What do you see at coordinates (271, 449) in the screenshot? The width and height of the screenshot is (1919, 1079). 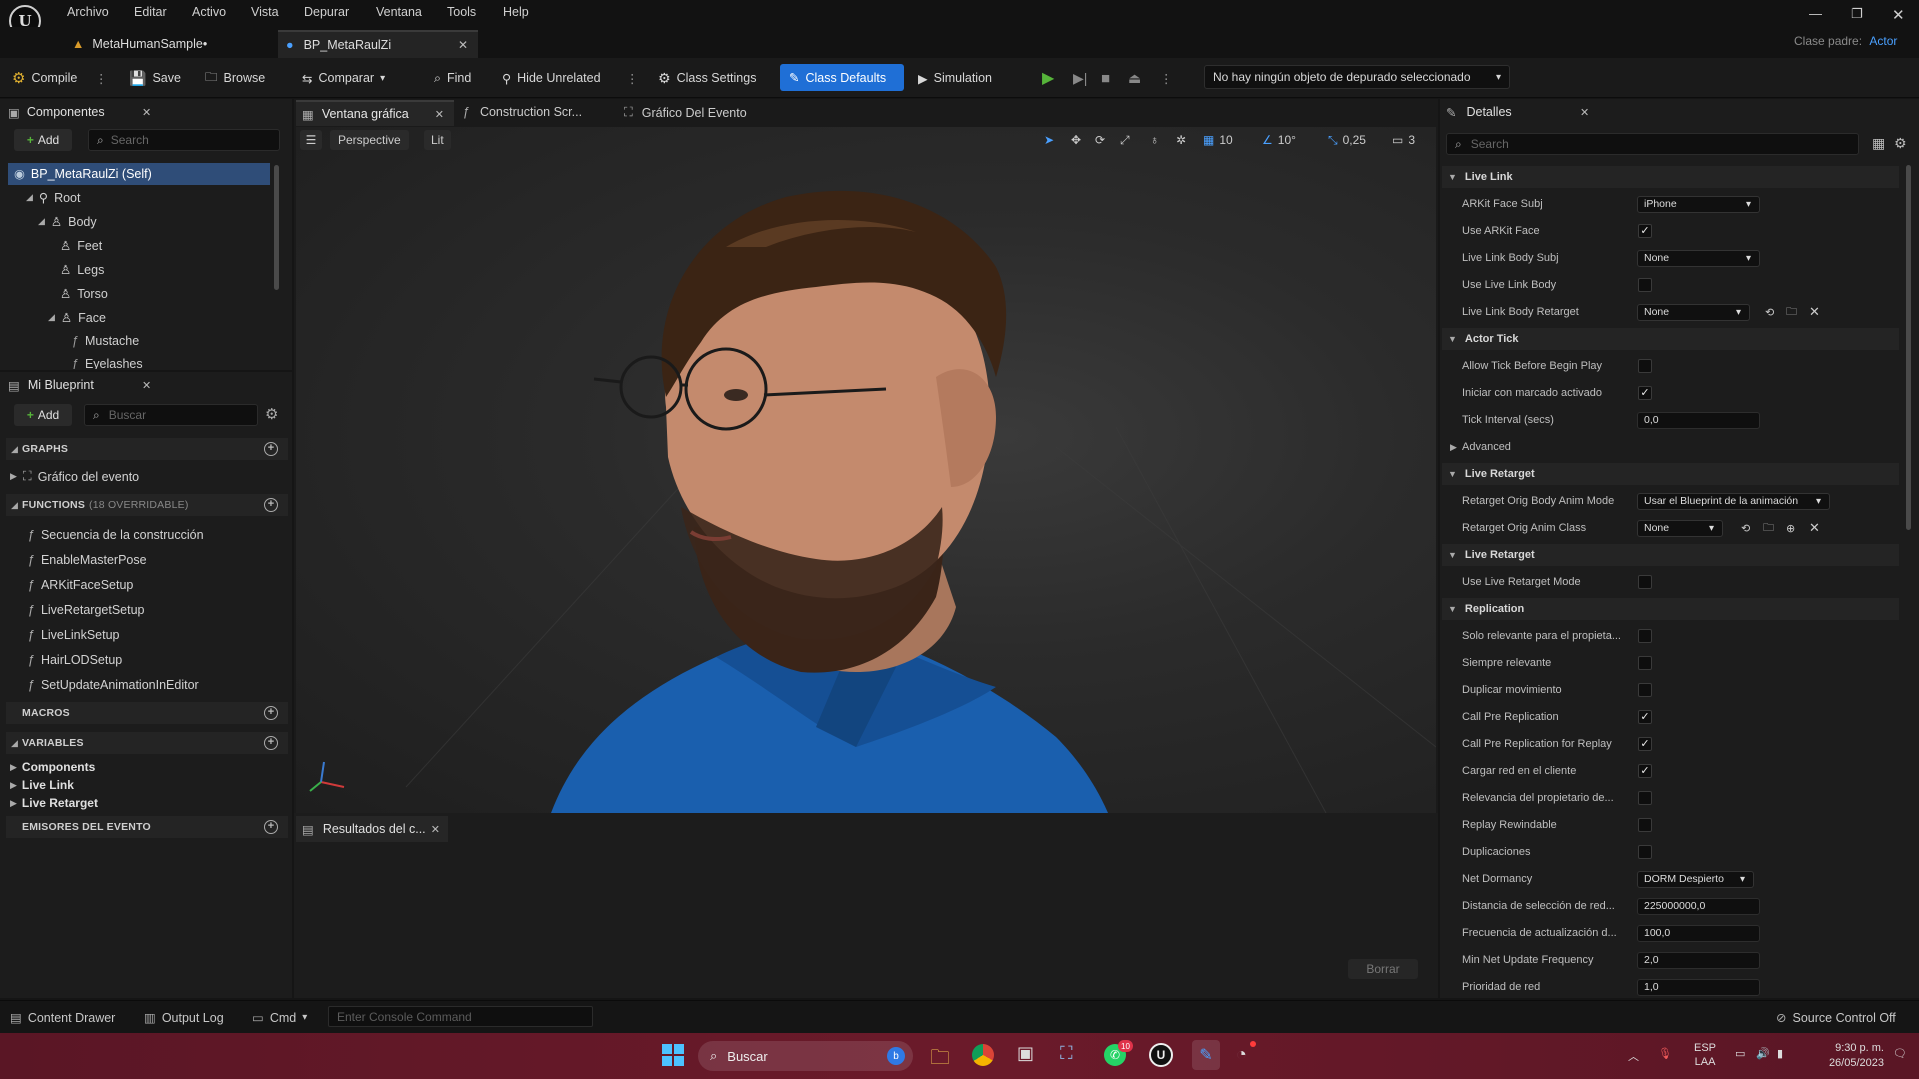 I see `add-graph-icon: +` at bounding box center [271, 449].